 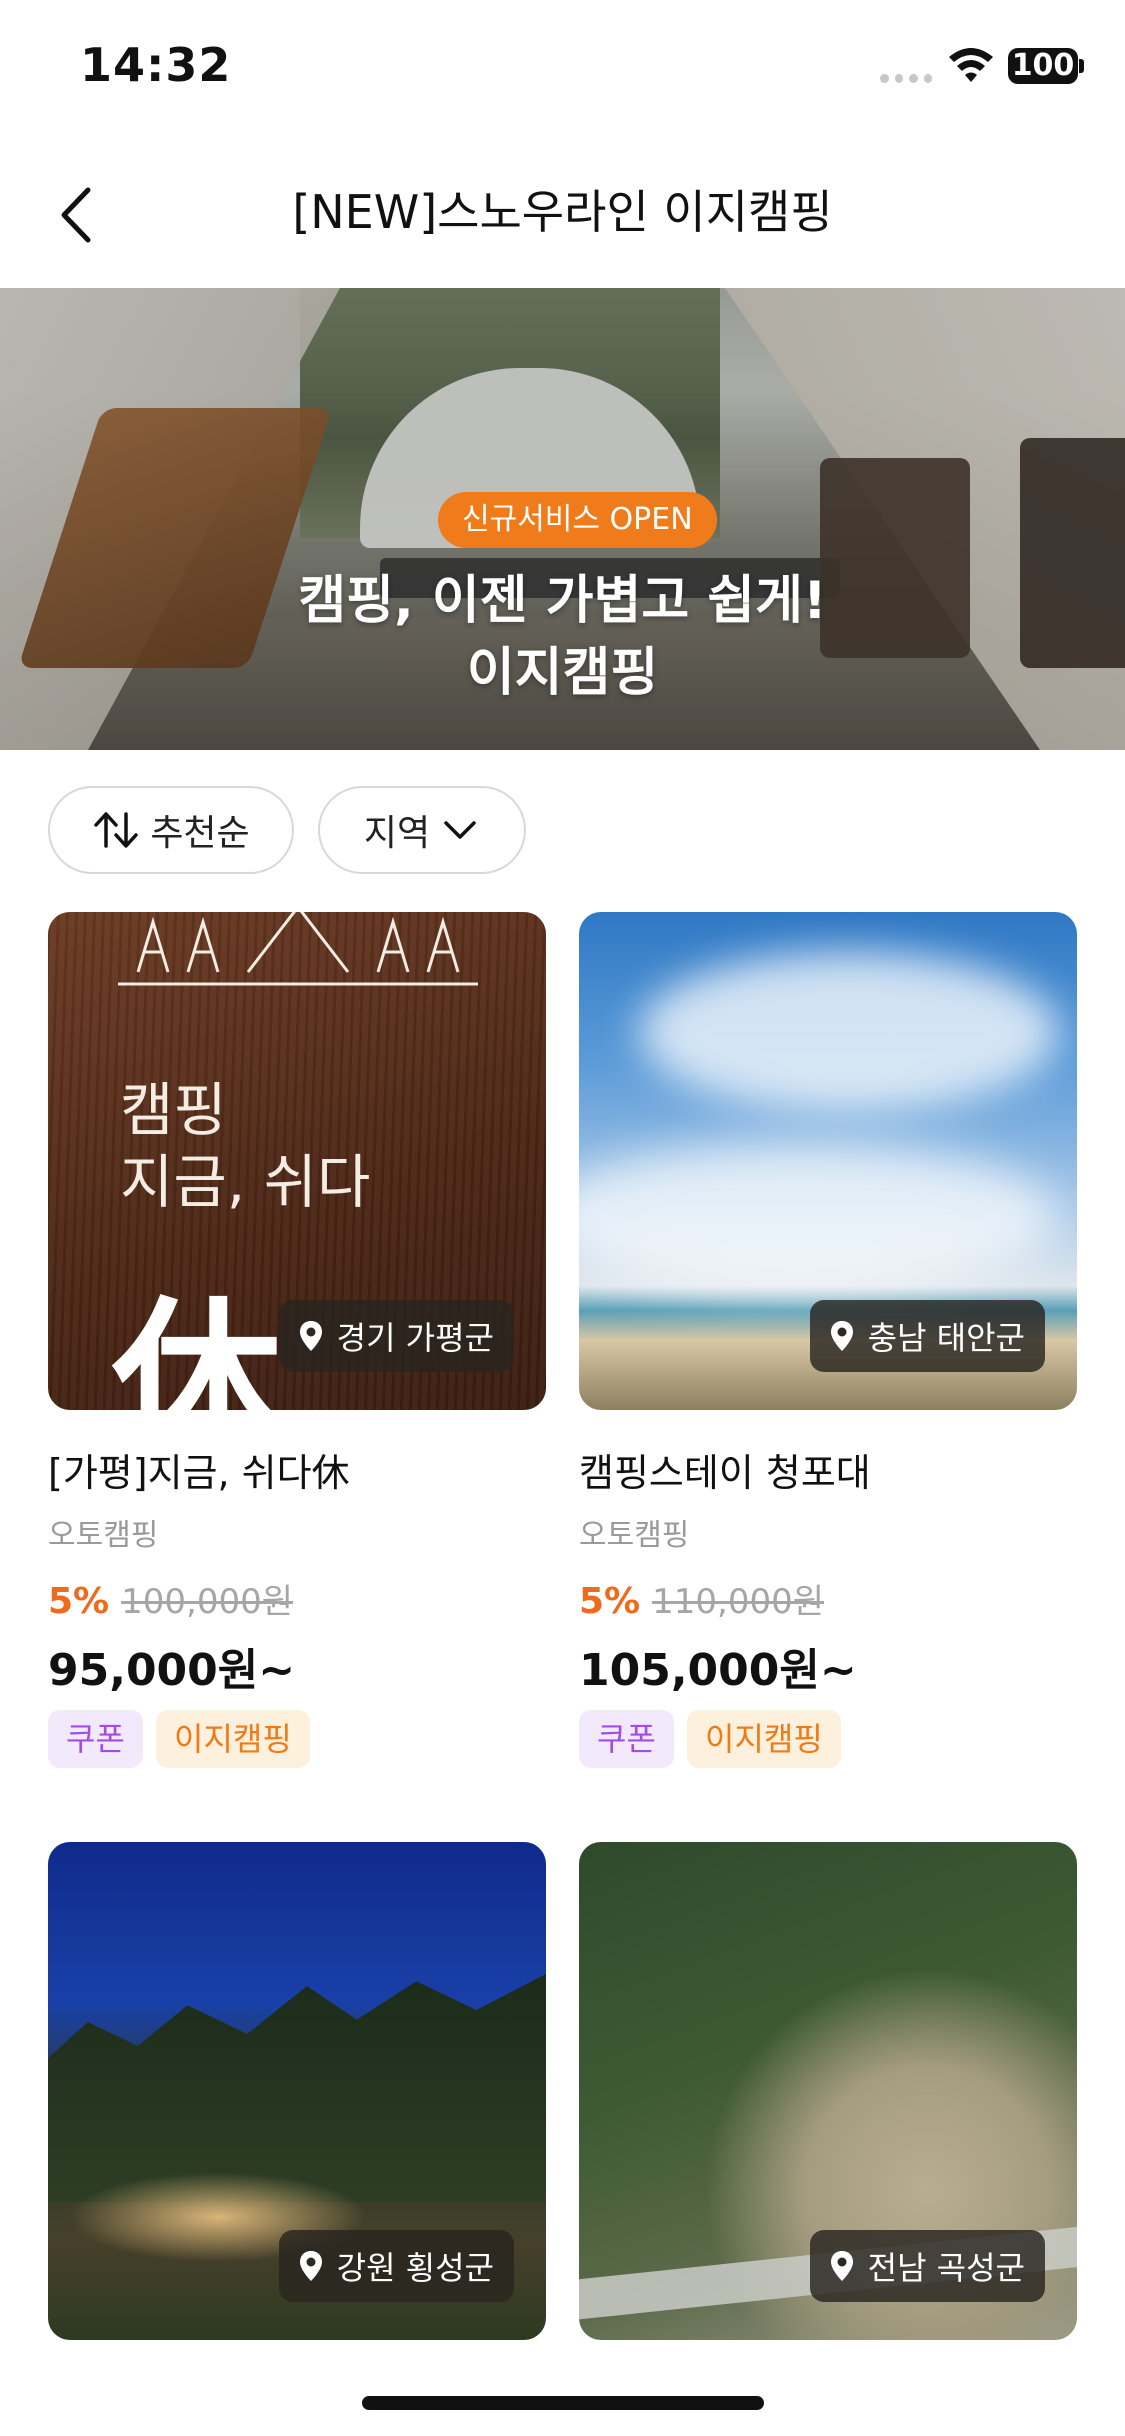 I want to click on signal-icon, so click(x=906, y=80).